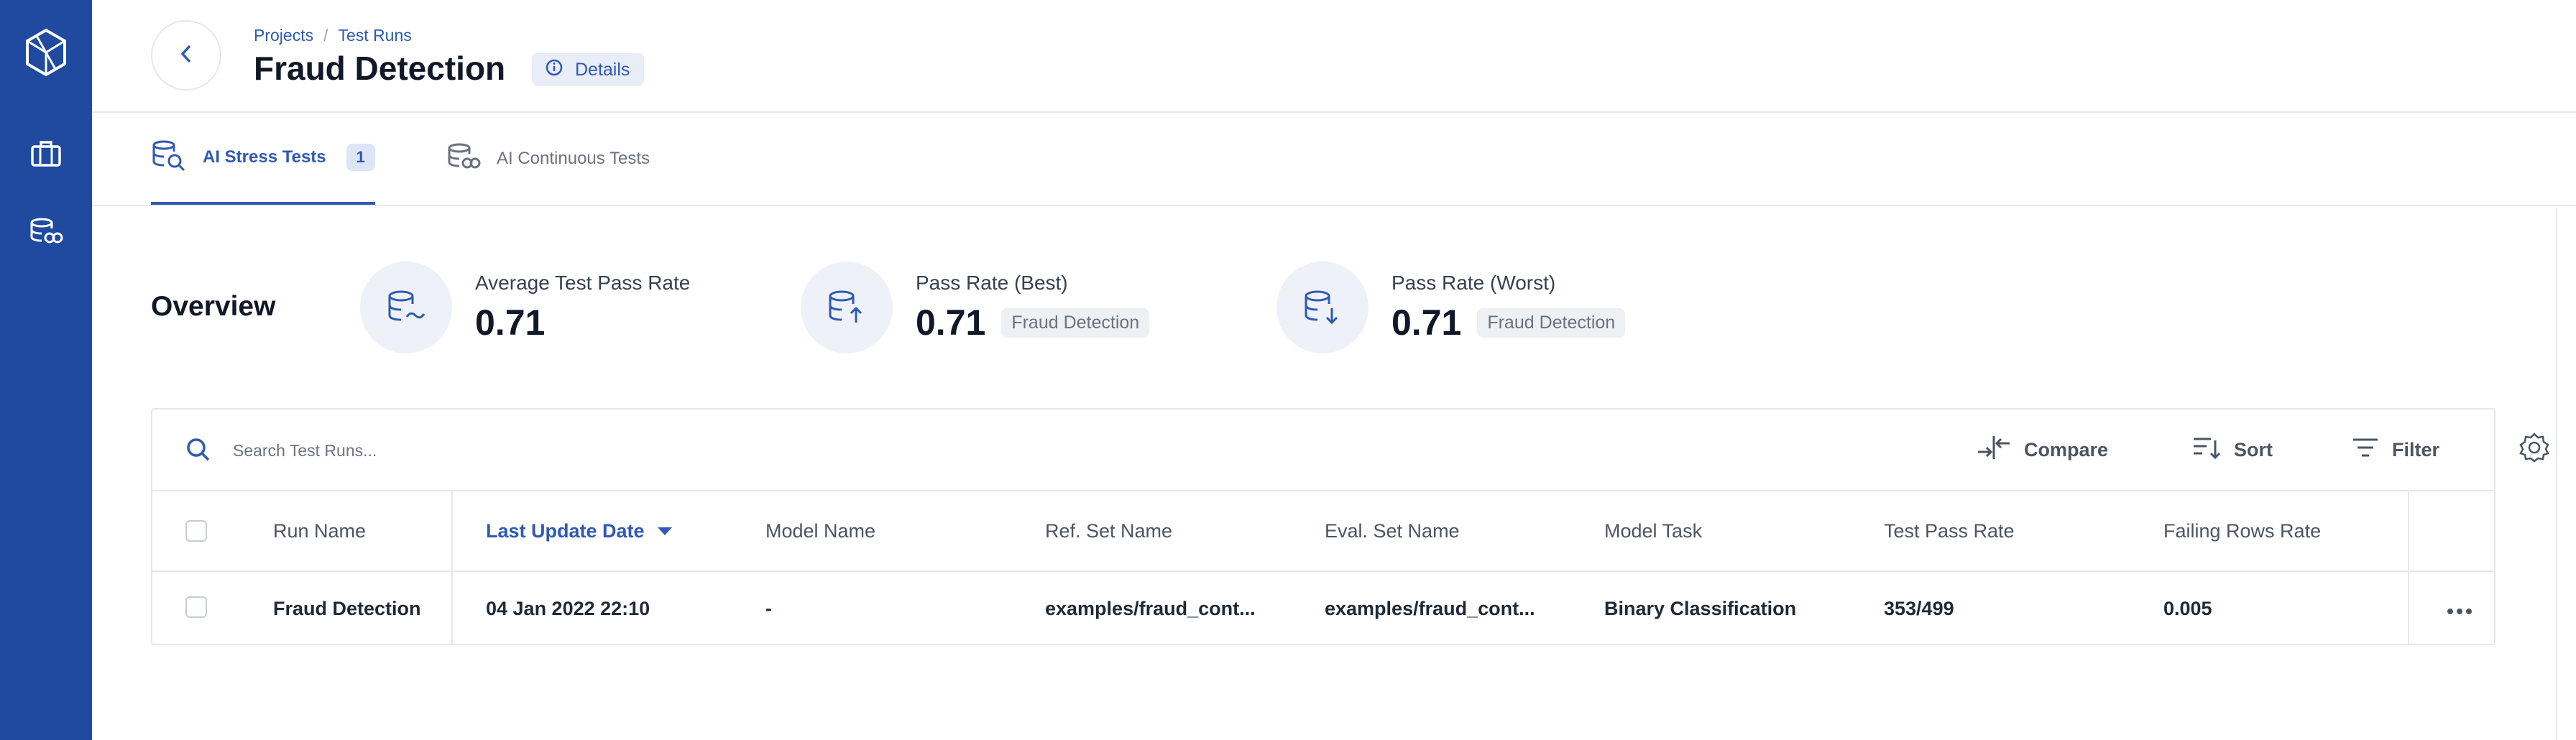 The image size is (2576, 740). I want to click on tab-ai-continuous-tests: AI Continuous Tests, so click(548, 159).